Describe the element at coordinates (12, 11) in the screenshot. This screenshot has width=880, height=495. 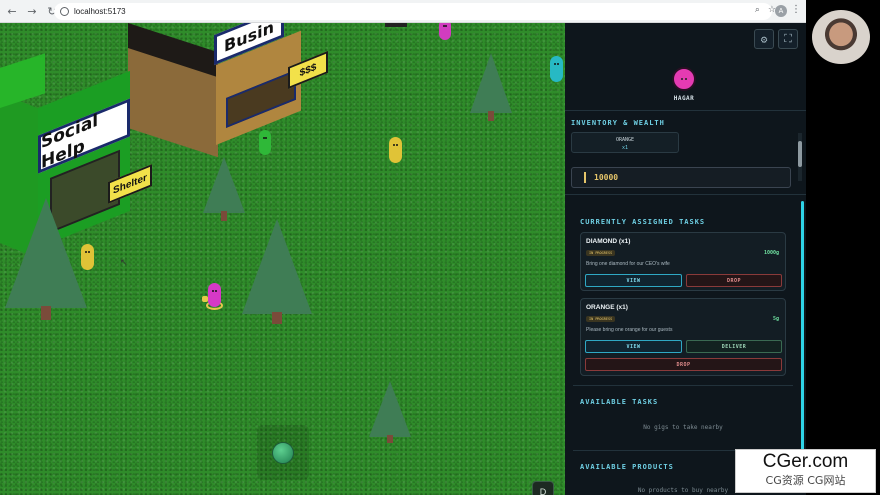
I see `back-icon: ←` at that location.